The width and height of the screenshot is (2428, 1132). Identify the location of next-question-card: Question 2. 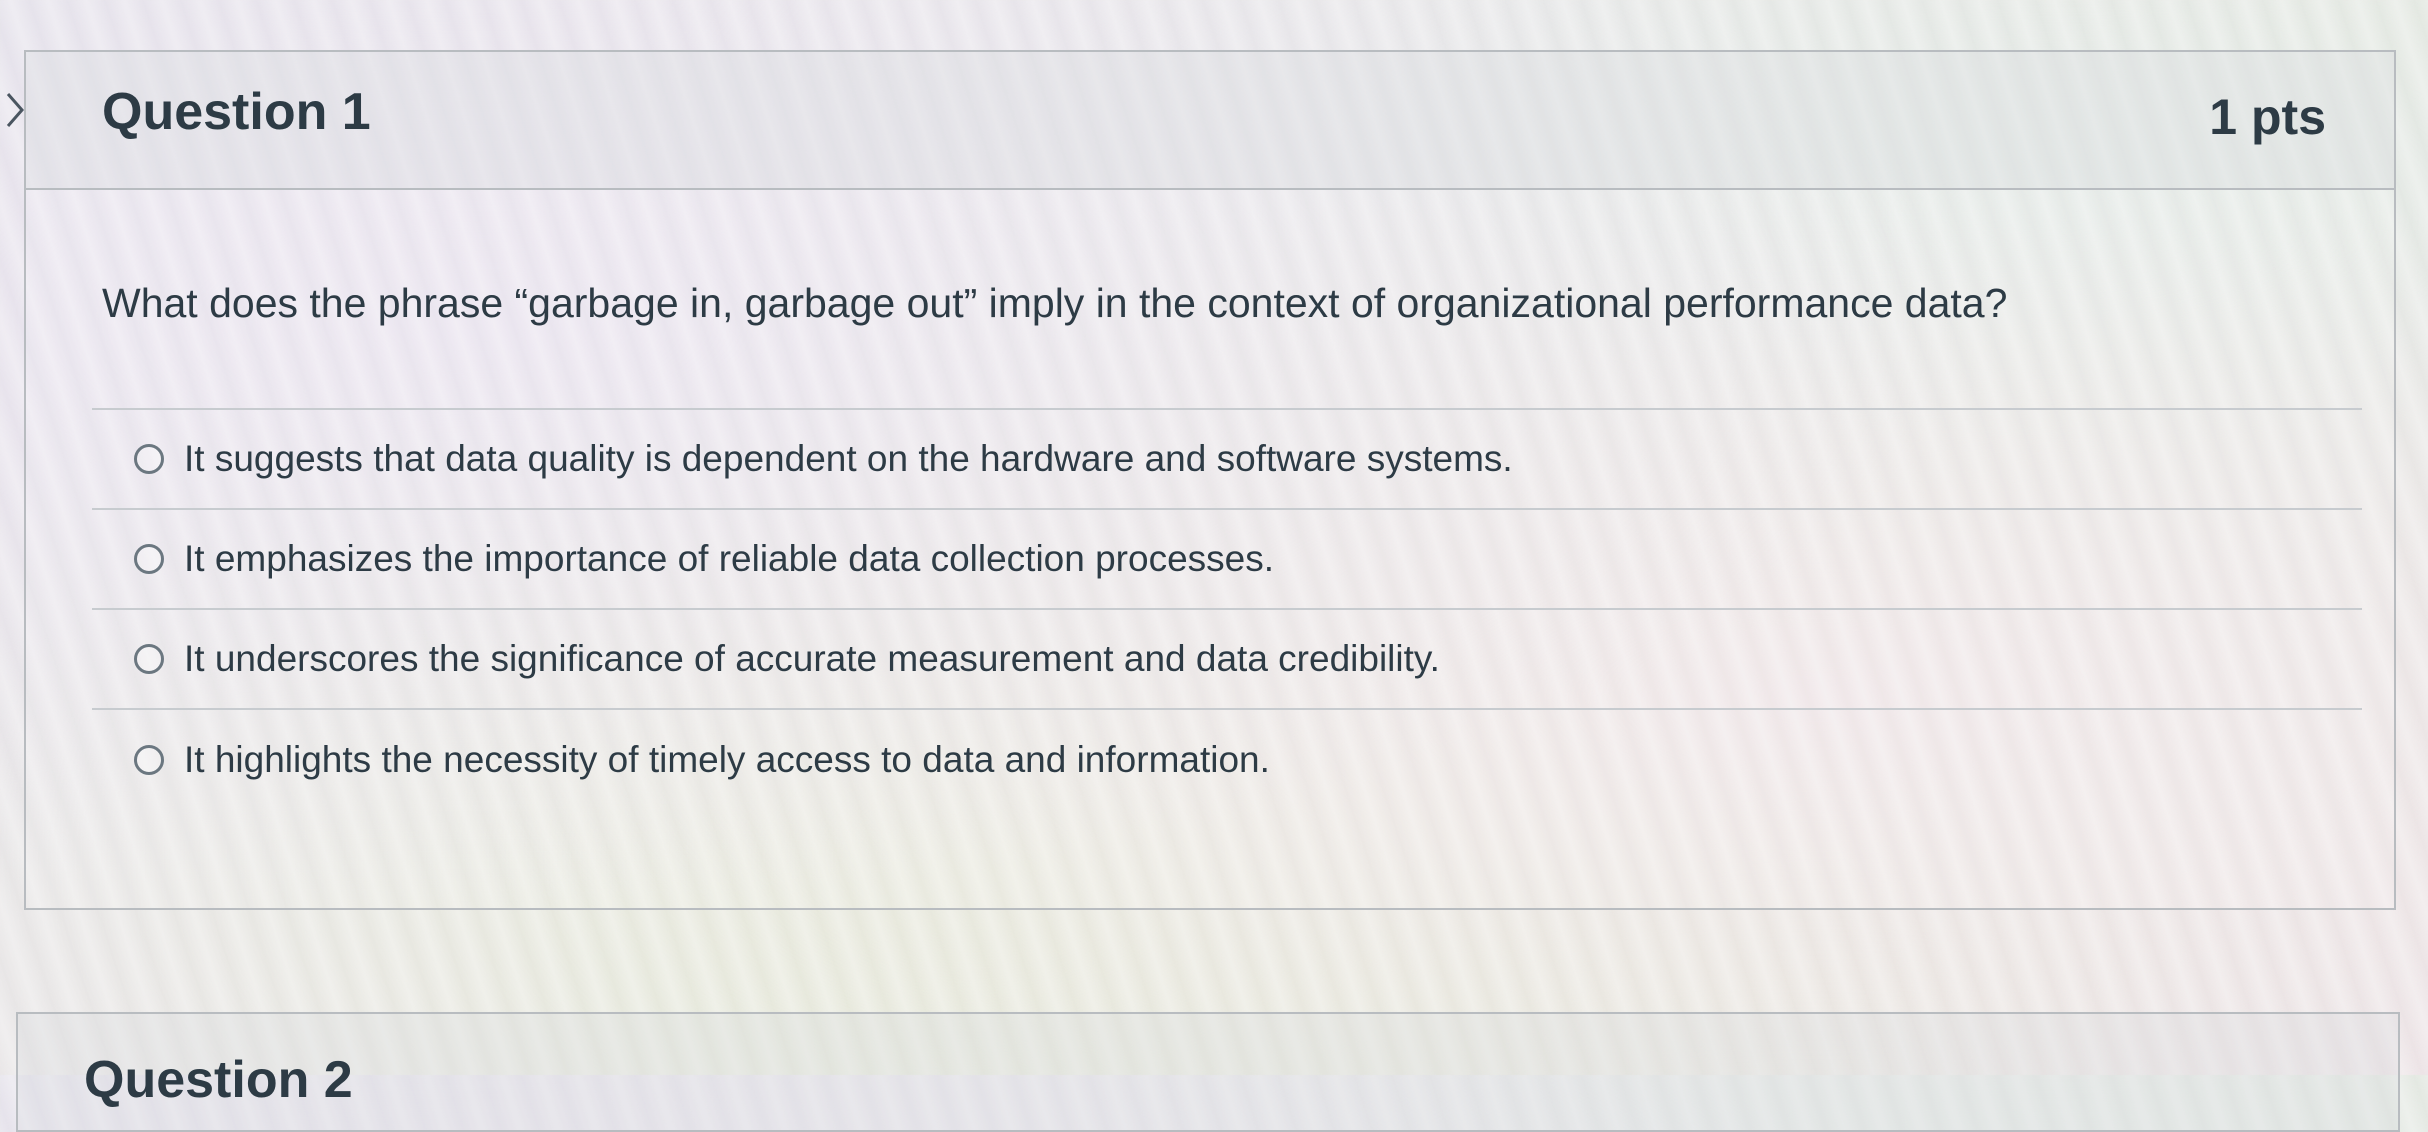
(1208, 1072).